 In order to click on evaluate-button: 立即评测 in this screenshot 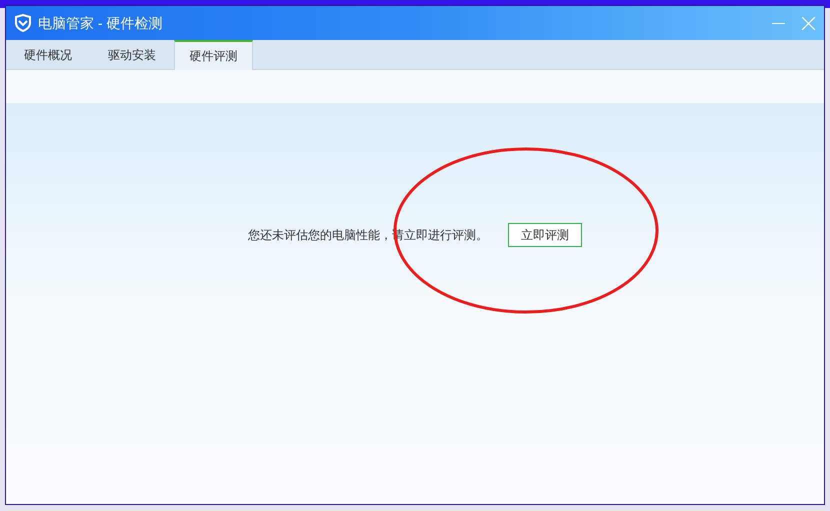, I will do `click(545, 235)`.